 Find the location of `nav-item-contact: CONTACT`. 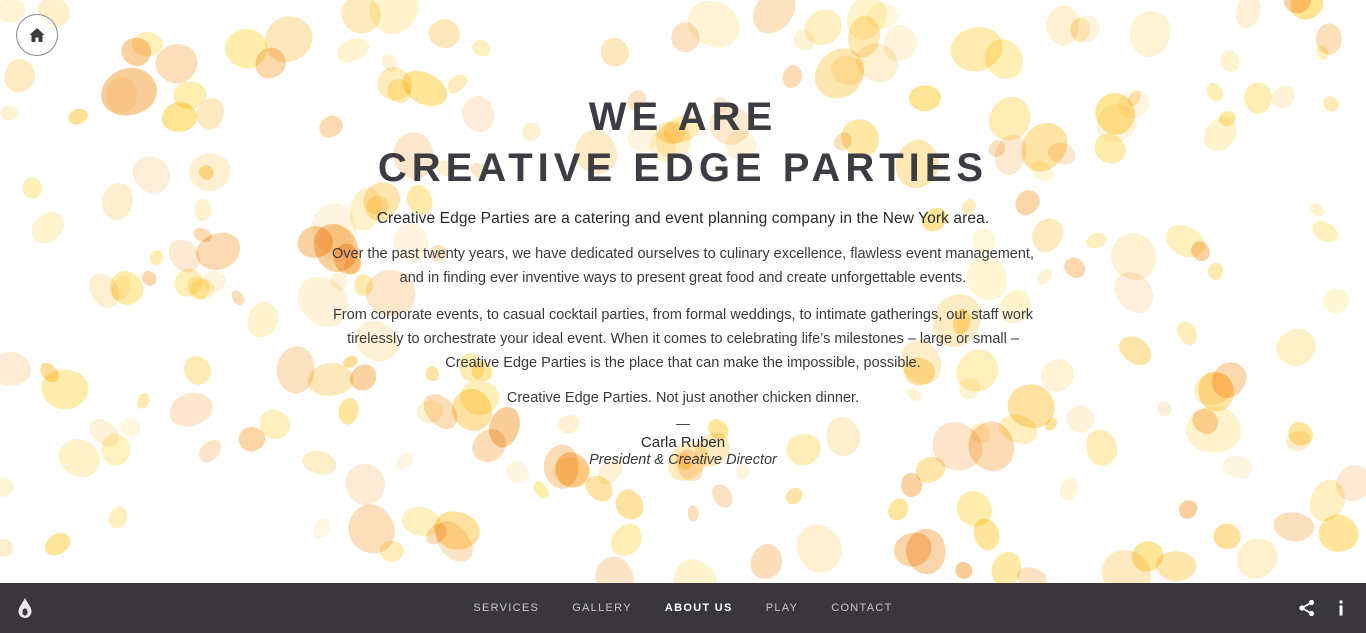

nav-item-contact: CONTACT is located at coordinates (862, 608).